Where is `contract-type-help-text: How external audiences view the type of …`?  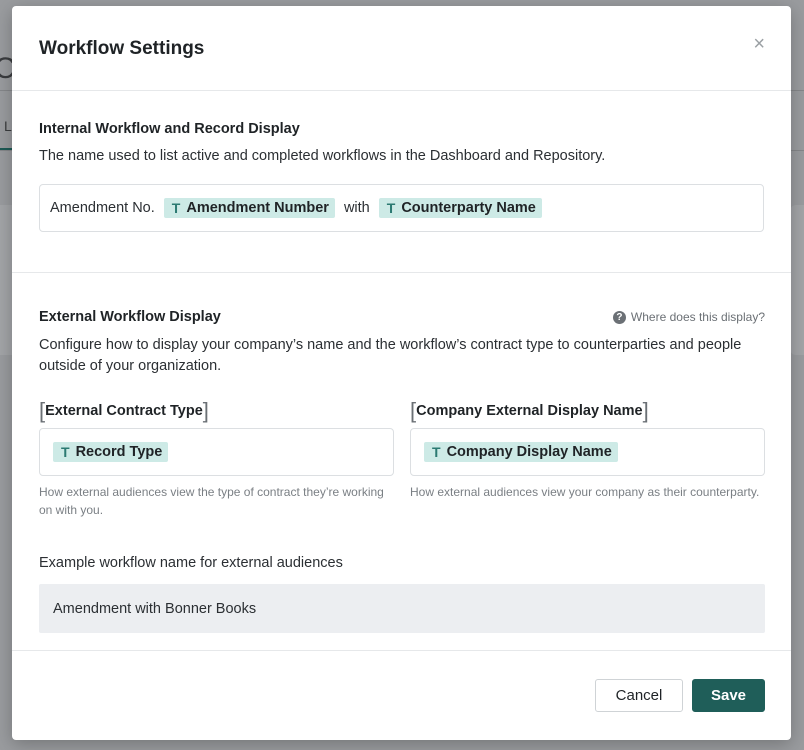
contract-type-help-text: How external audiences view the type of … is located at coordinates (211, 501).